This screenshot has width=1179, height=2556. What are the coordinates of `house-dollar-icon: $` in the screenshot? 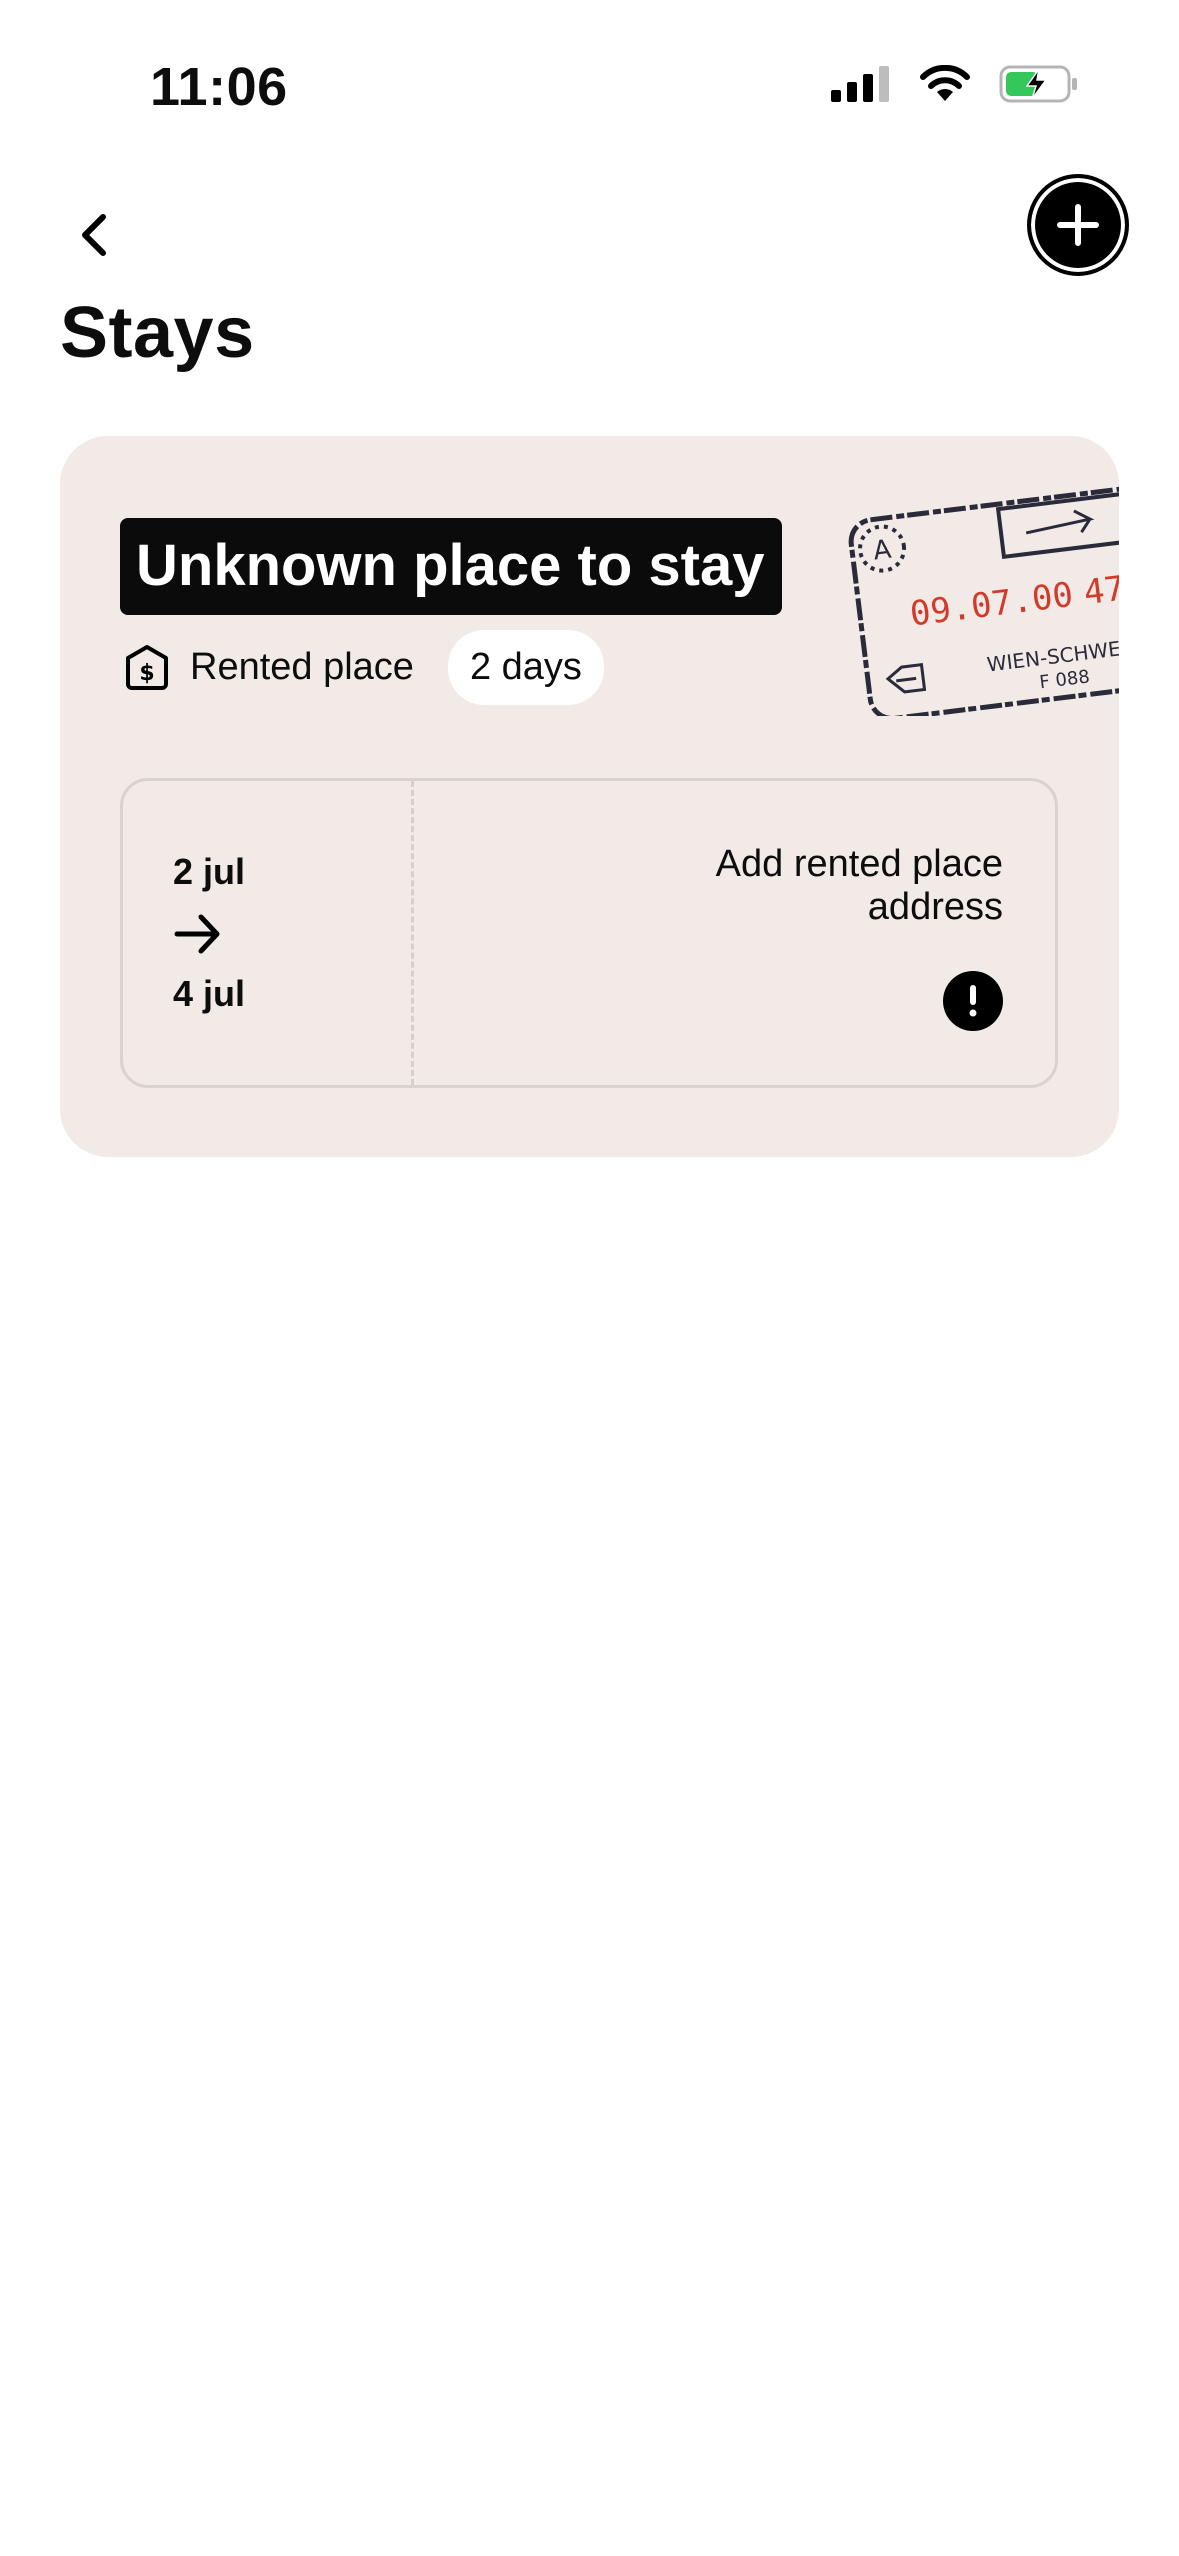 It's located at (147, 667).